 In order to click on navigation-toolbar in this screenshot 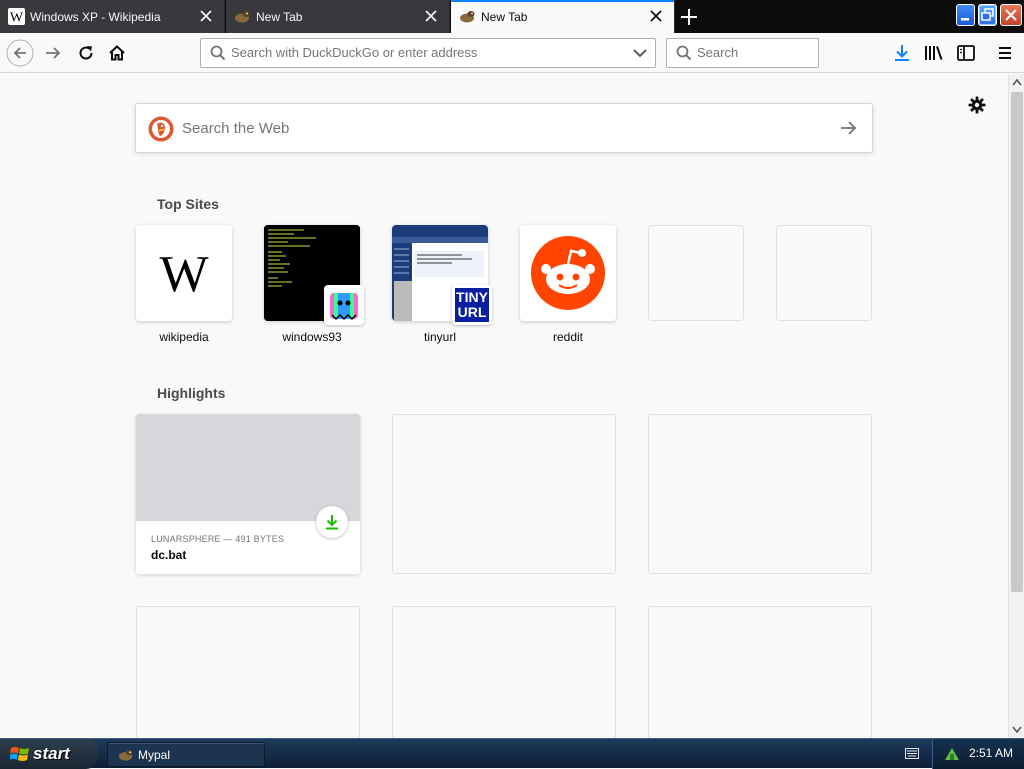, I will do `click(512, 53)`.